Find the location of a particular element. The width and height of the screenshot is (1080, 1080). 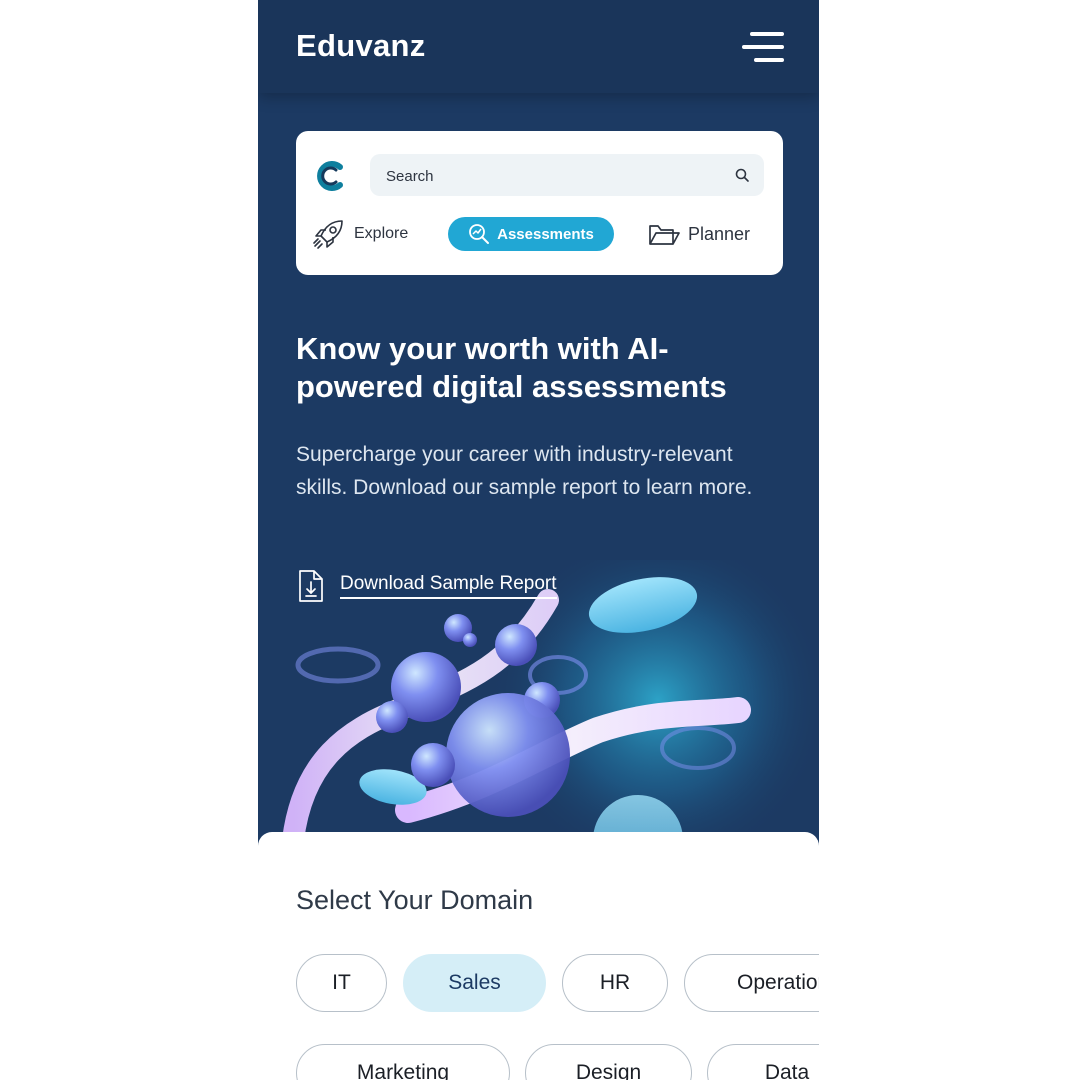

domain-chip-design: Design is located at coordinates (608, 1062).